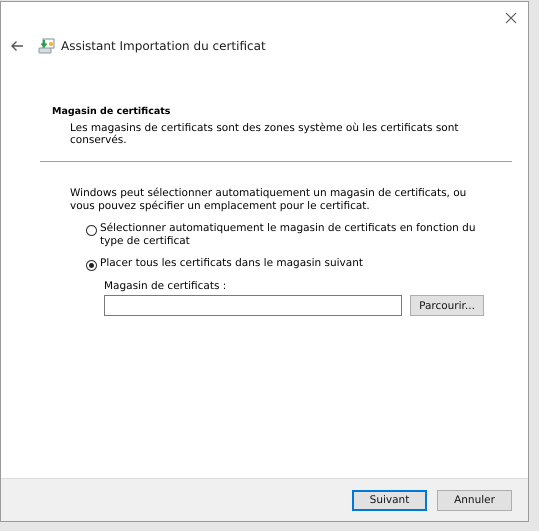 Image resolution: width=539 pixels, height=531 pixels. Describe the element at coordinates (17, 46) in the screenshot. I see `back-arrow-icon` at that location.